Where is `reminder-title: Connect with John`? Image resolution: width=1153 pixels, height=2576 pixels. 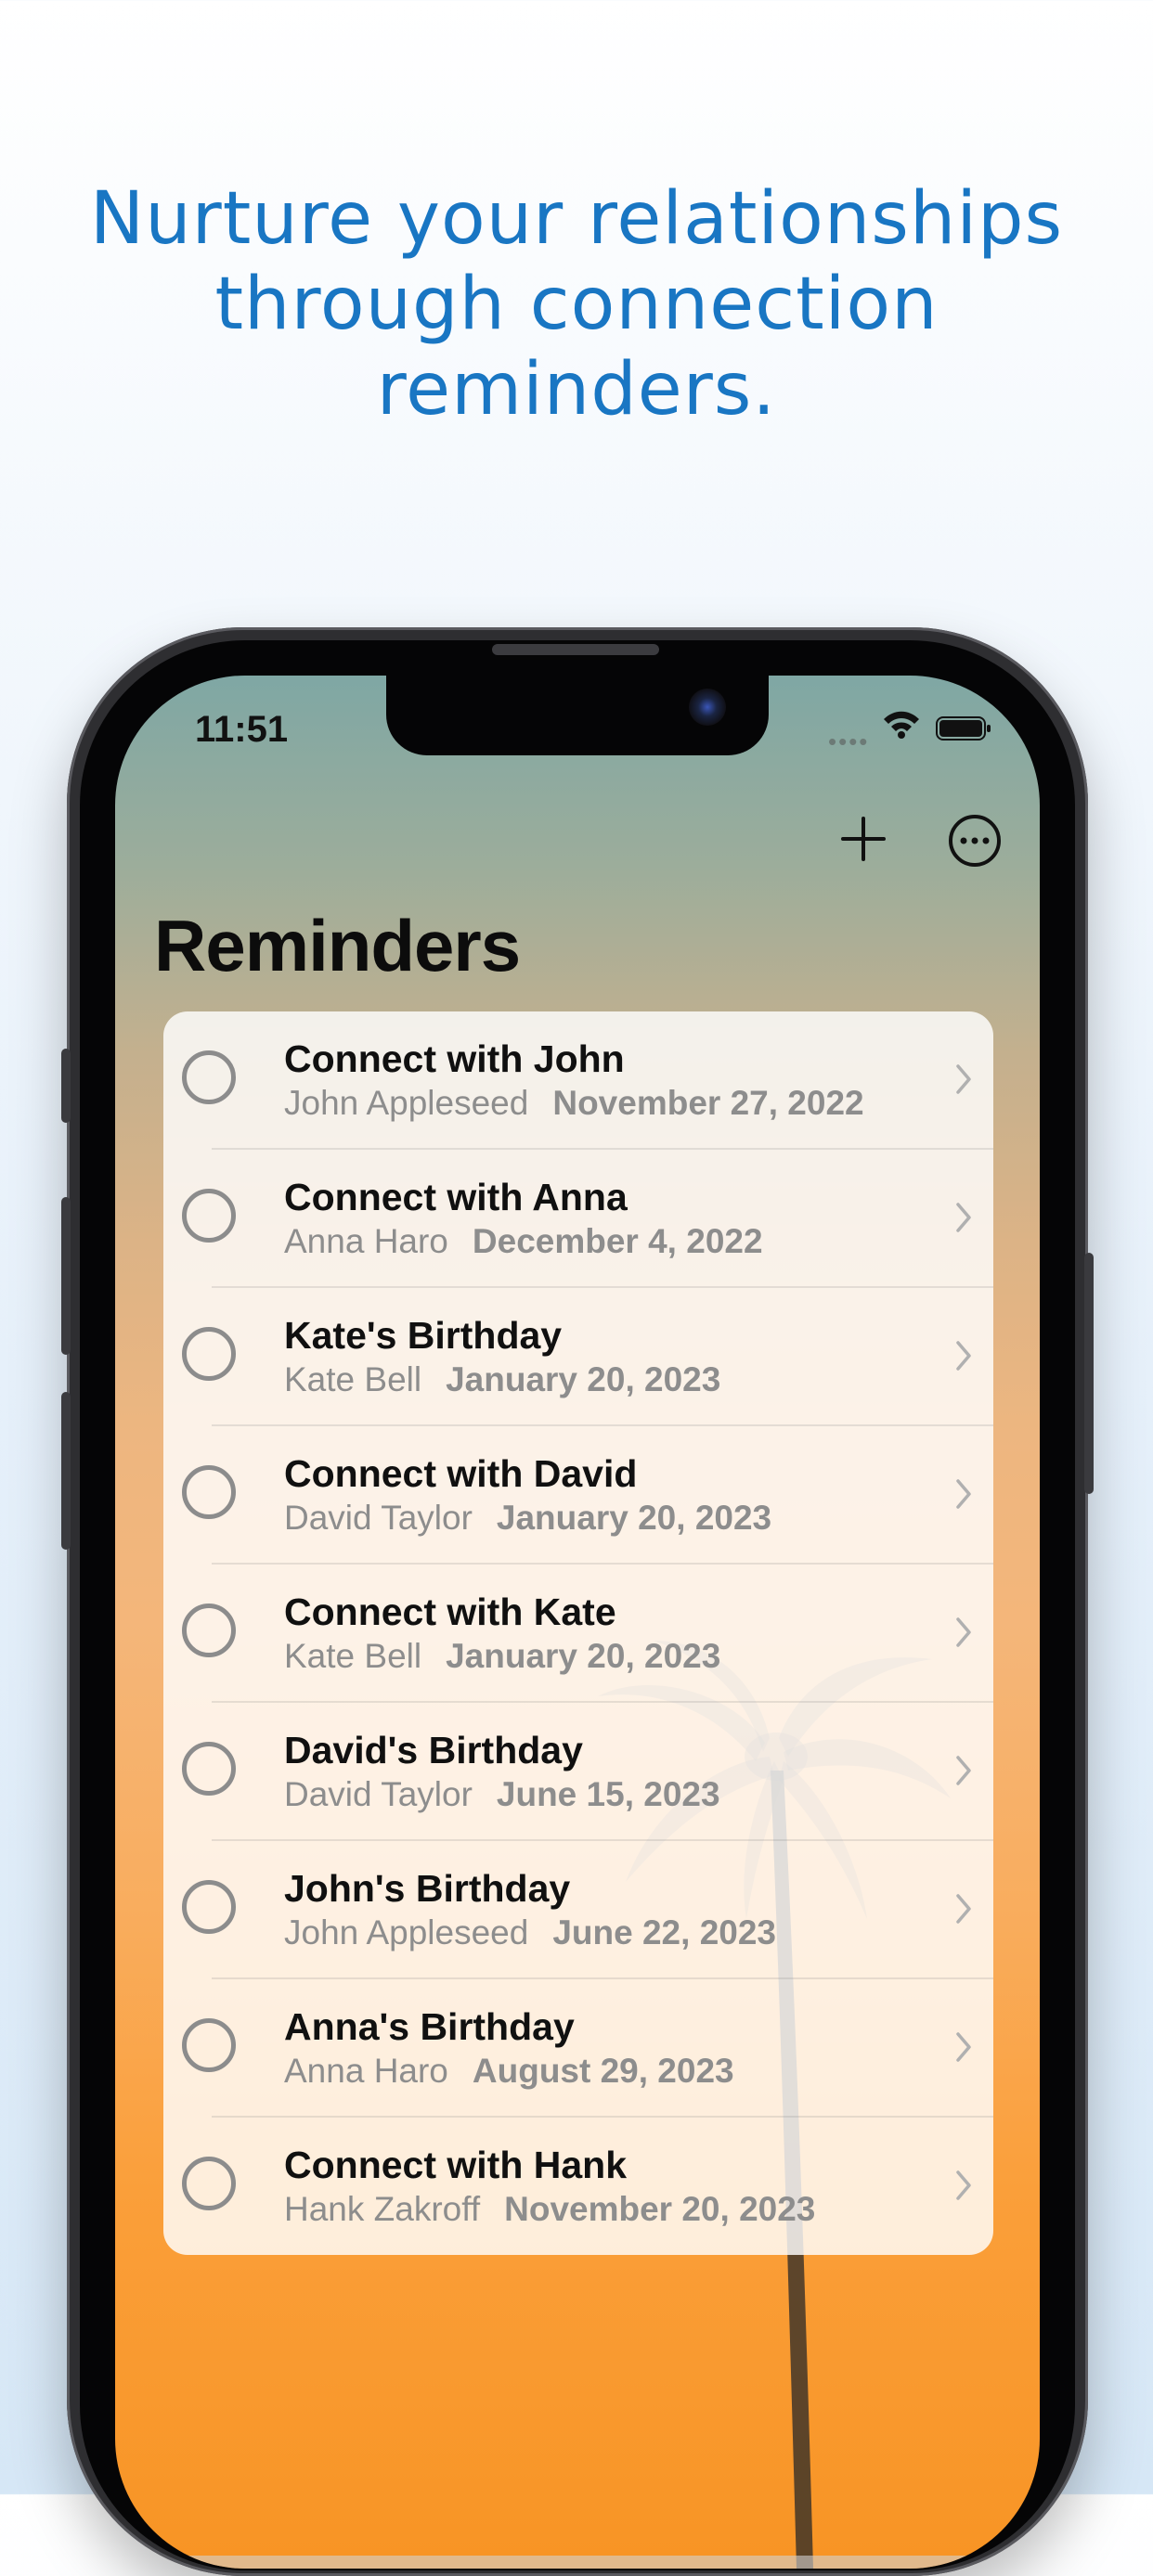 reminder-title: Connect with John is located at coordinates (454, 1058).